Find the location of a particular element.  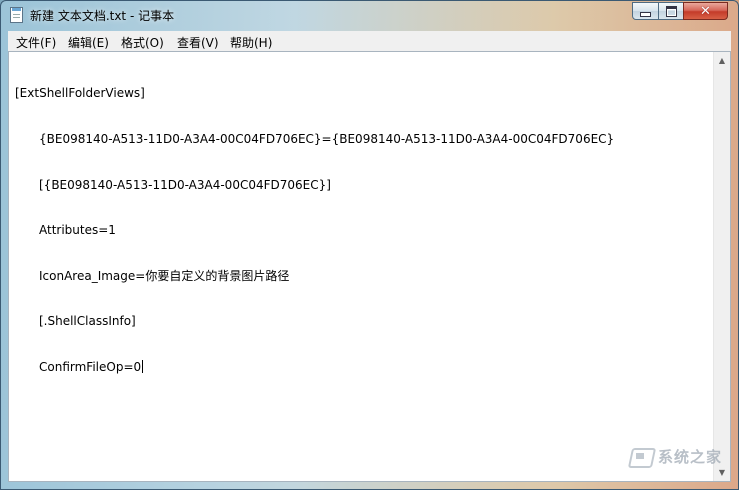

text-line: ConfirmFileOp=0 is located at coordinates (90, 366).